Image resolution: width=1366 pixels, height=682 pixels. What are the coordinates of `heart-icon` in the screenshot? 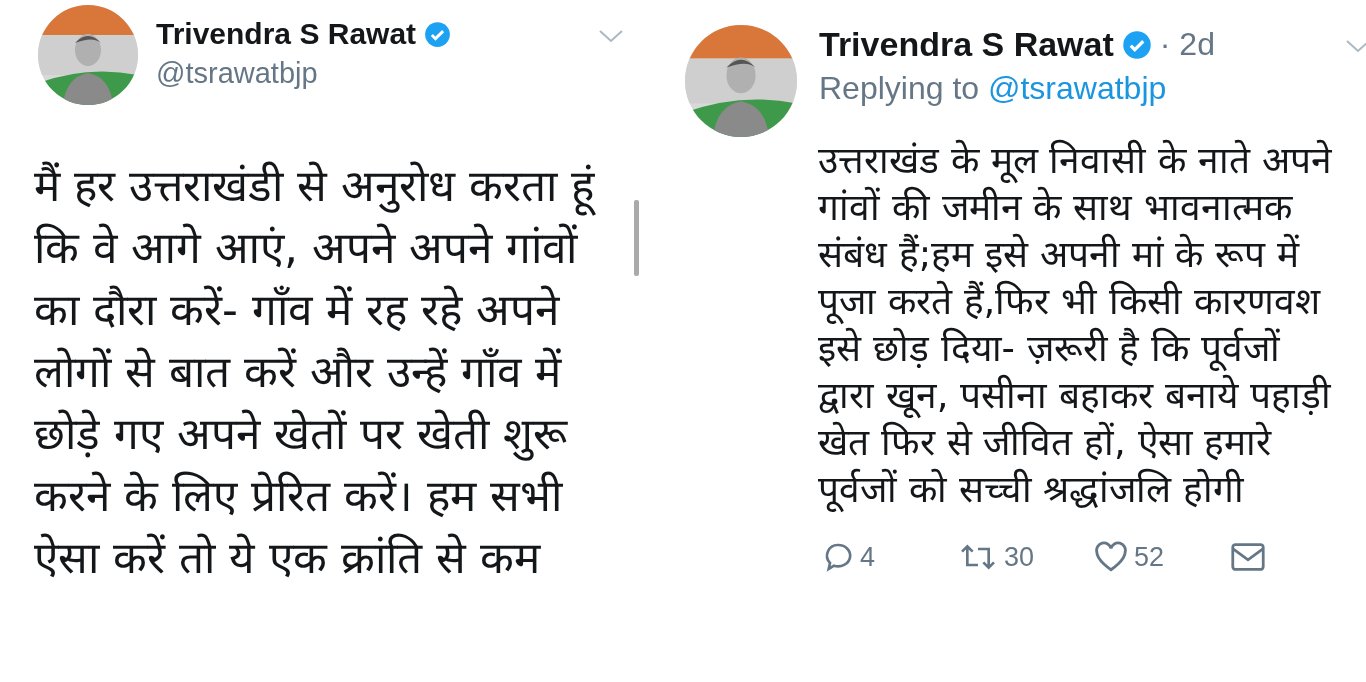 It's located at (1111, 557).